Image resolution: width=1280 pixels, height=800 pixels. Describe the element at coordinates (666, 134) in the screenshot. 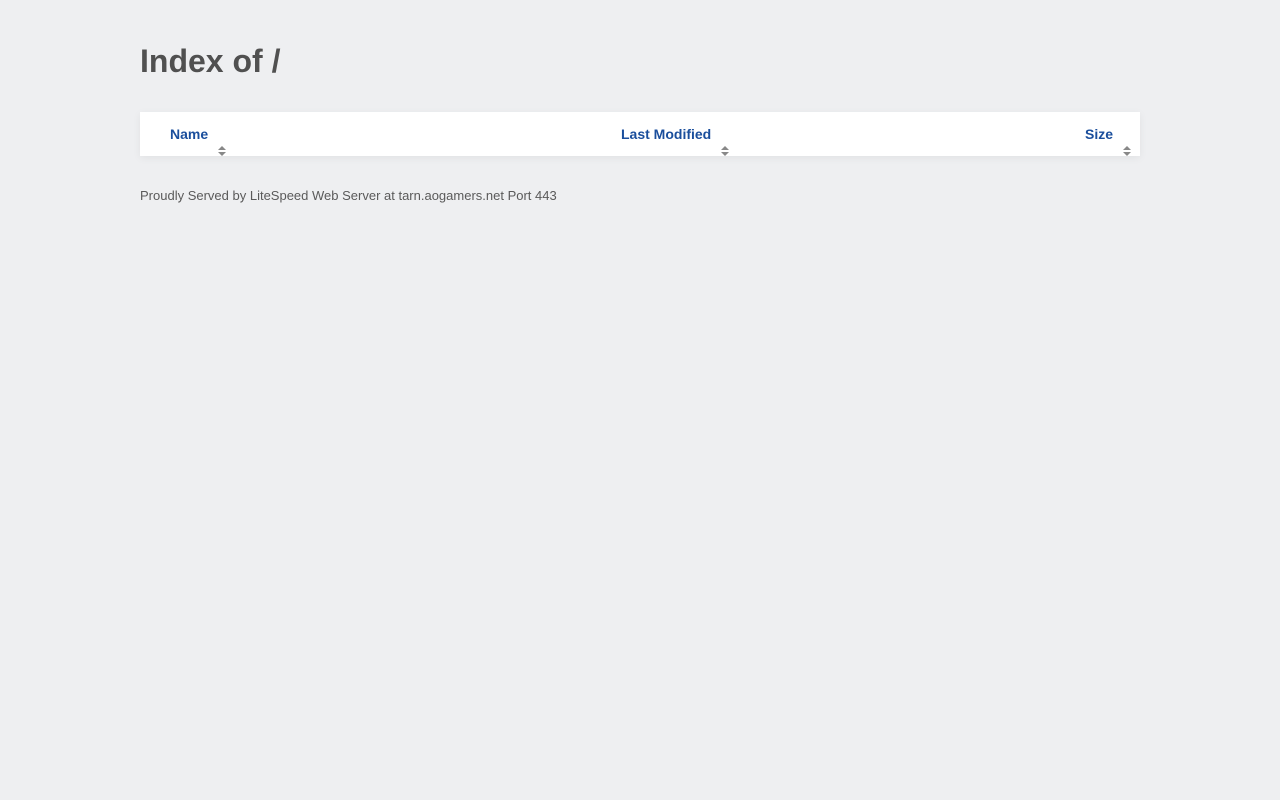

I see `last-modified-header-label: Last Modified` at that location.